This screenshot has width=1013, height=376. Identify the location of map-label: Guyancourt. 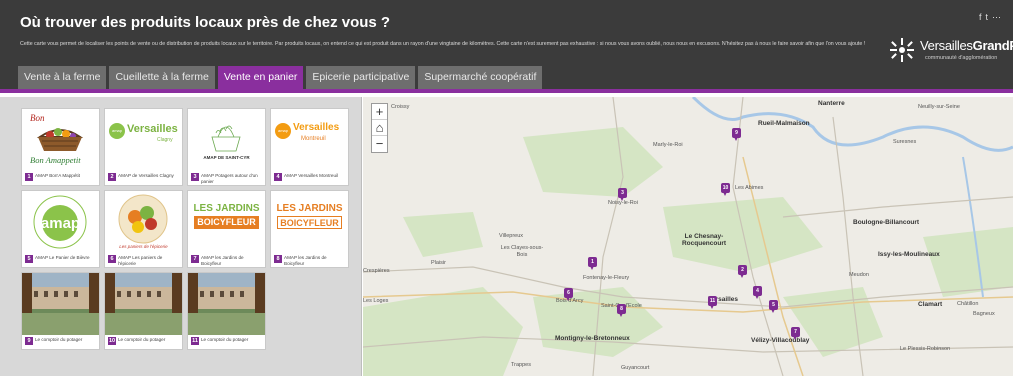
(635, 368).